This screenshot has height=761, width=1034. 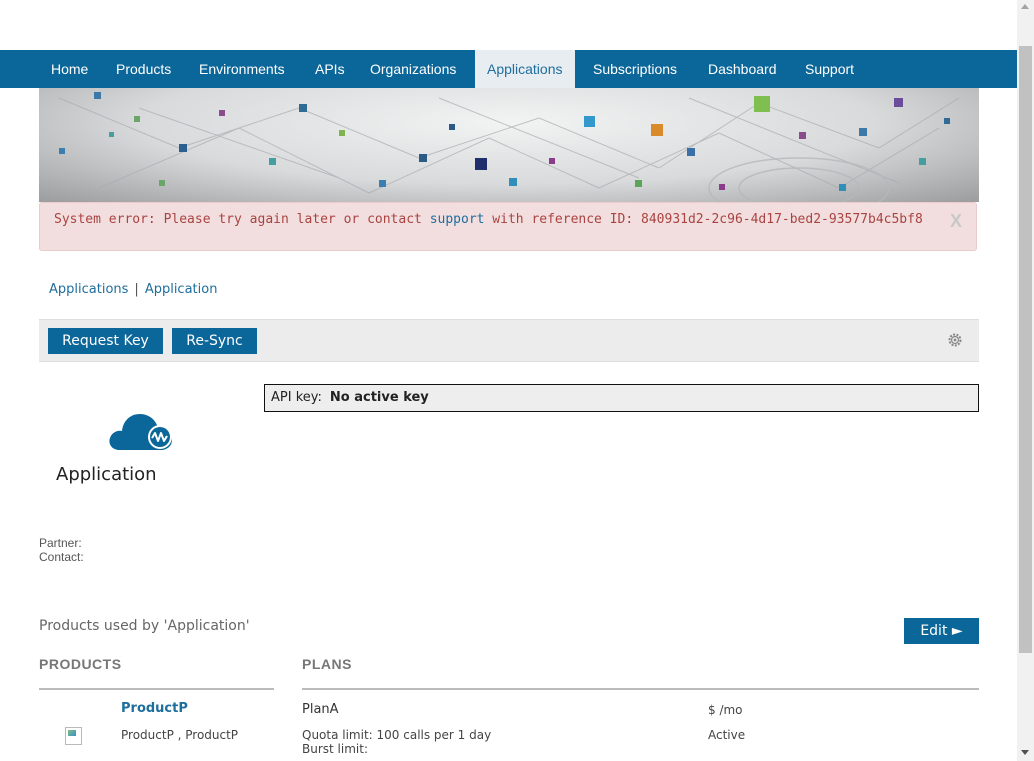 I want to click on header-banner, so click(x=509, y=145).